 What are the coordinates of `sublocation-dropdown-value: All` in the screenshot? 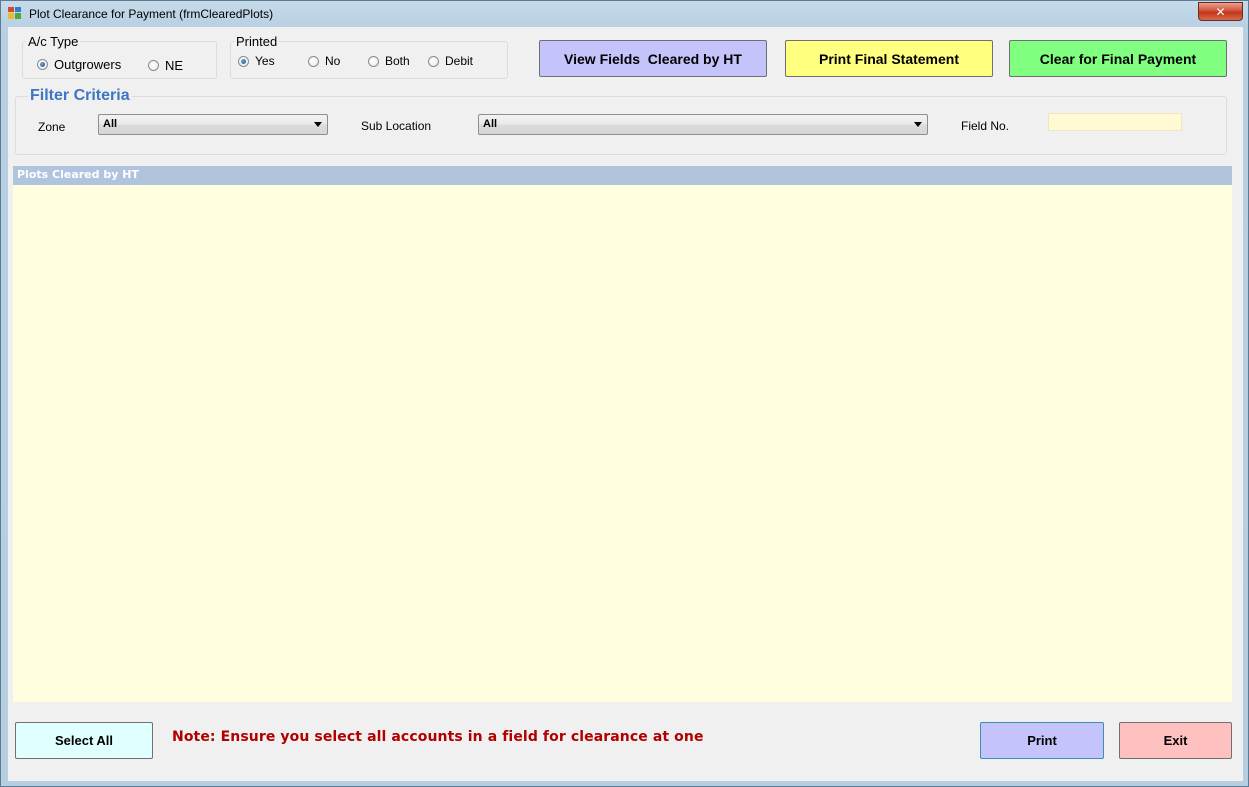 It's located at (490, 124).